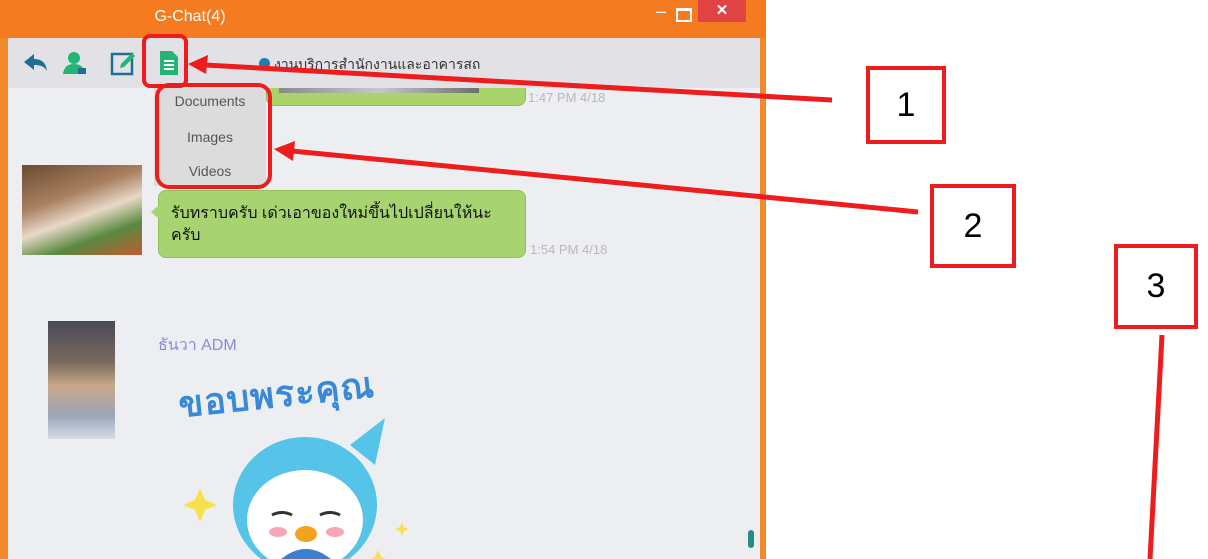 The image size is (1208, 559). What do you see at coordinates (1156, 286) in the screenshot?
I see `callout-3: 3` at bounding box center [1156, 286].